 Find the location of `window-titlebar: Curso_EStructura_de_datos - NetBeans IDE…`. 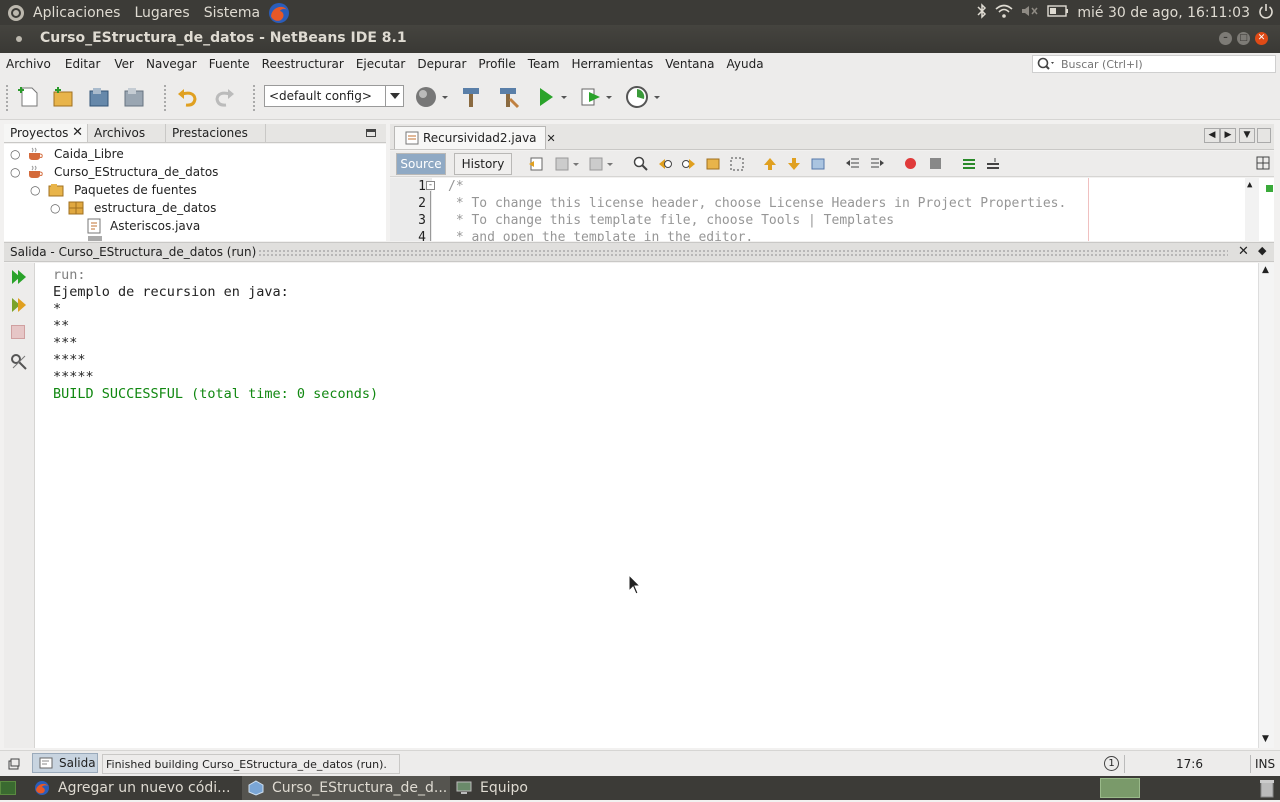

window-titlebar: Curso_EStructura_de_datos - NetBeans IDE… is located at coordinates (640, 39).